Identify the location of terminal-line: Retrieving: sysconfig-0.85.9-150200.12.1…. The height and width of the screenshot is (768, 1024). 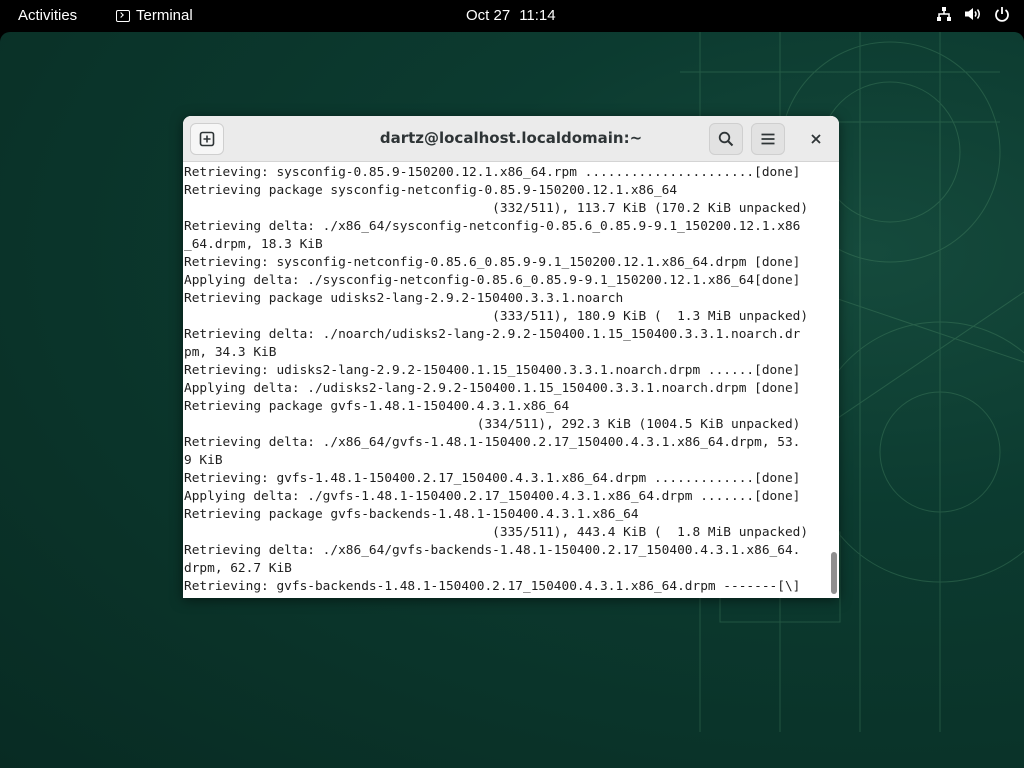
(492, 172).